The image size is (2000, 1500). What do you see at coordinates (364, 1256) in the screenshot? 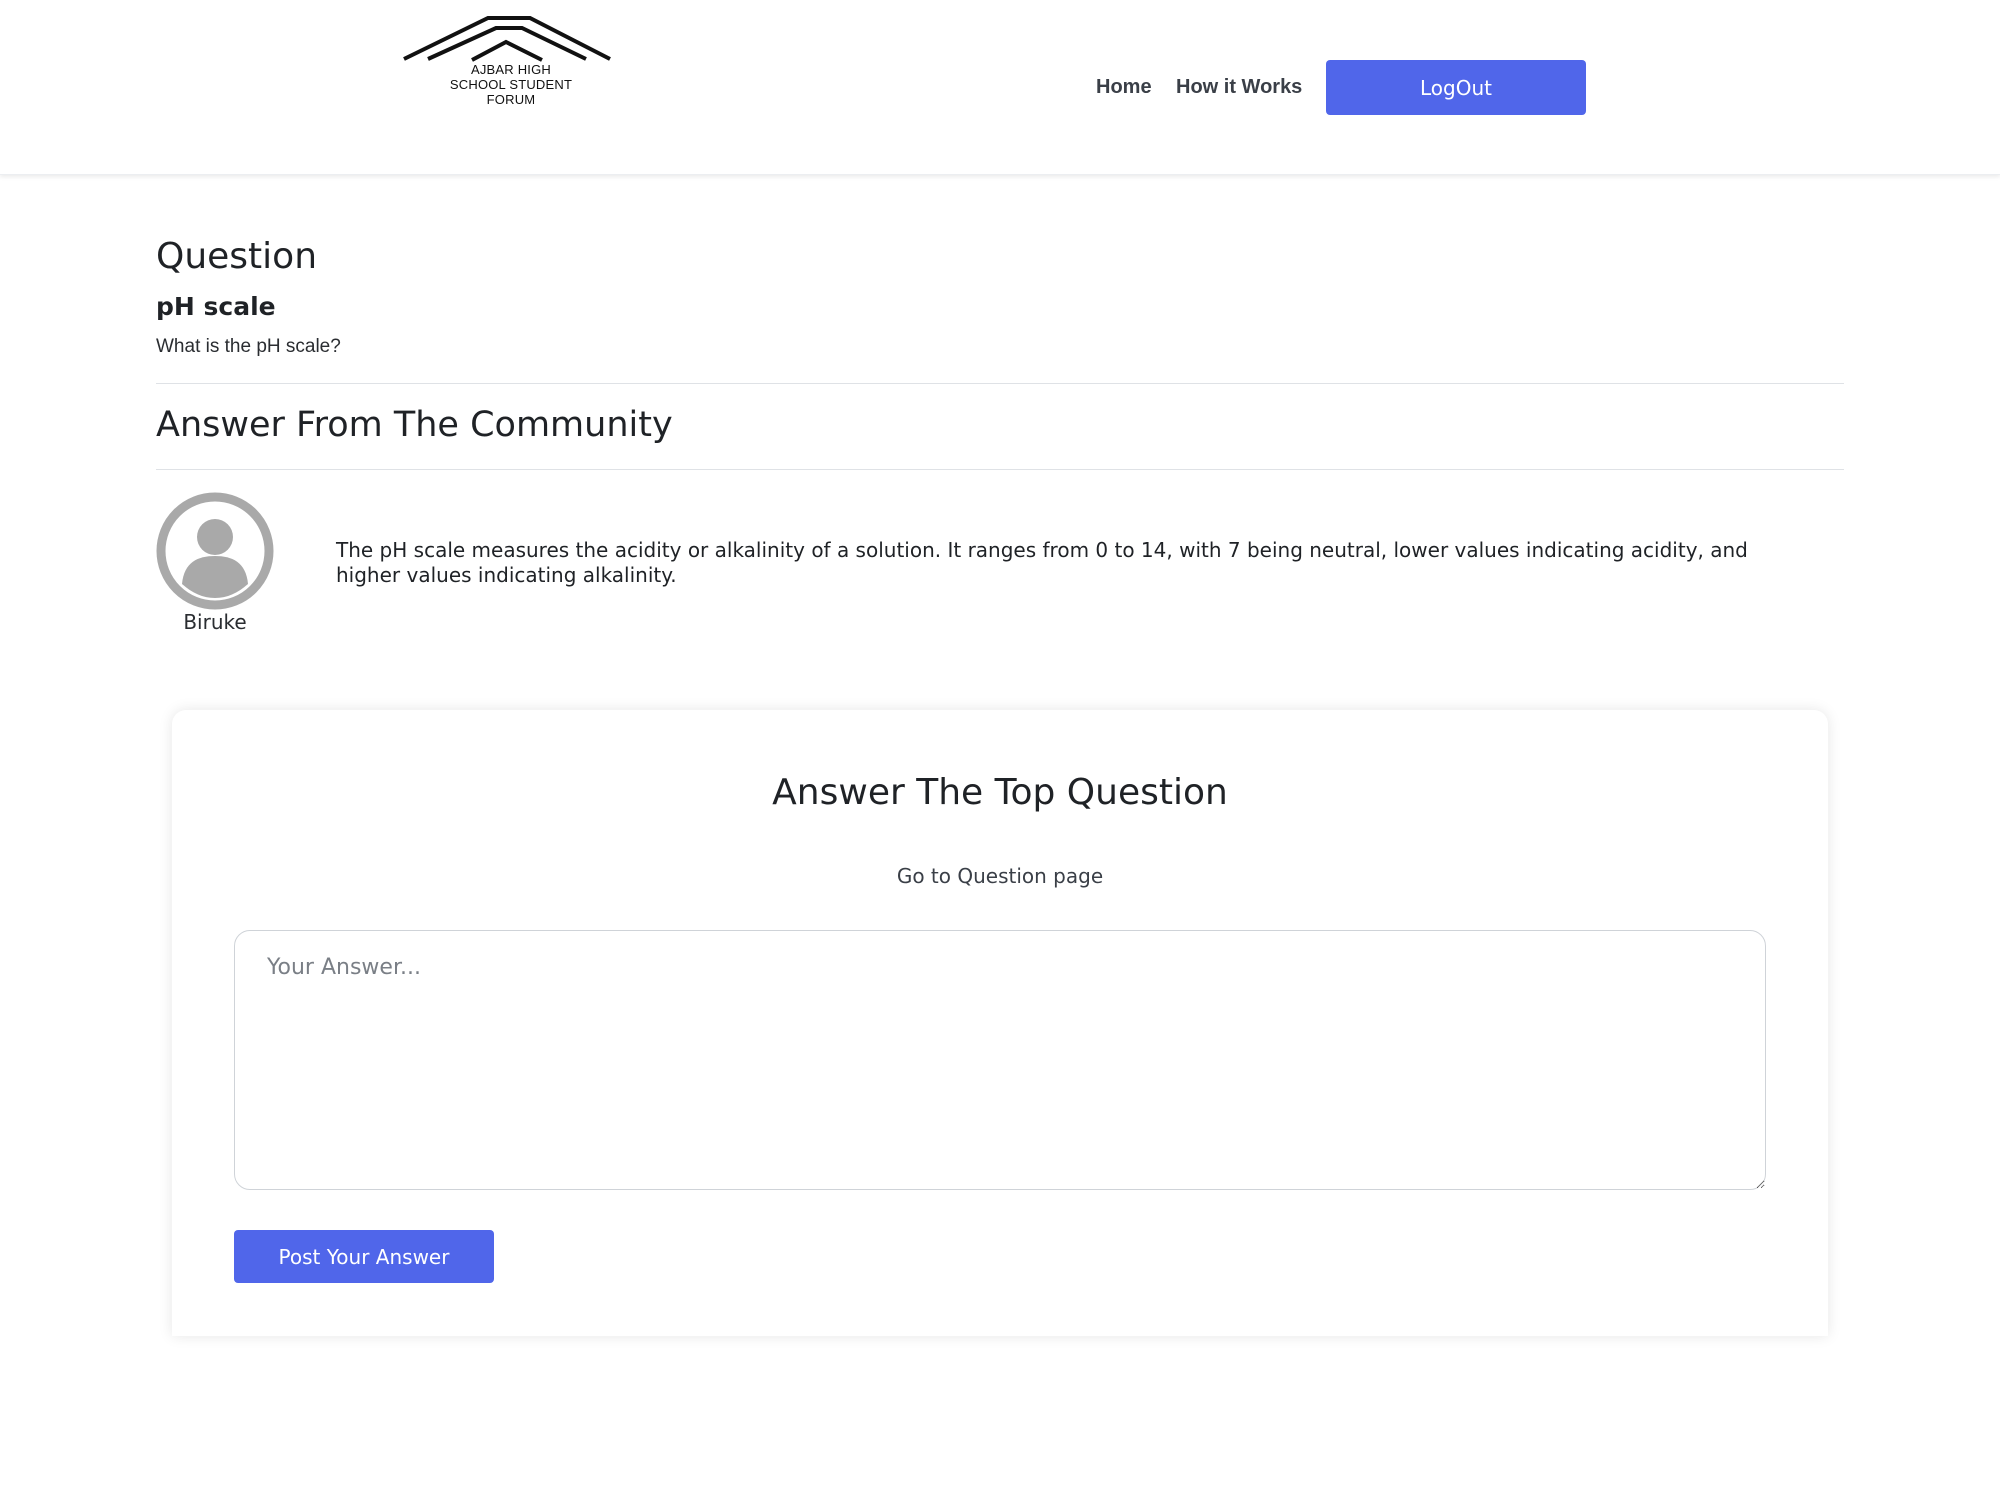
I see `post-answer-button: Post Your Answer` at bounding box center [364, 1256].